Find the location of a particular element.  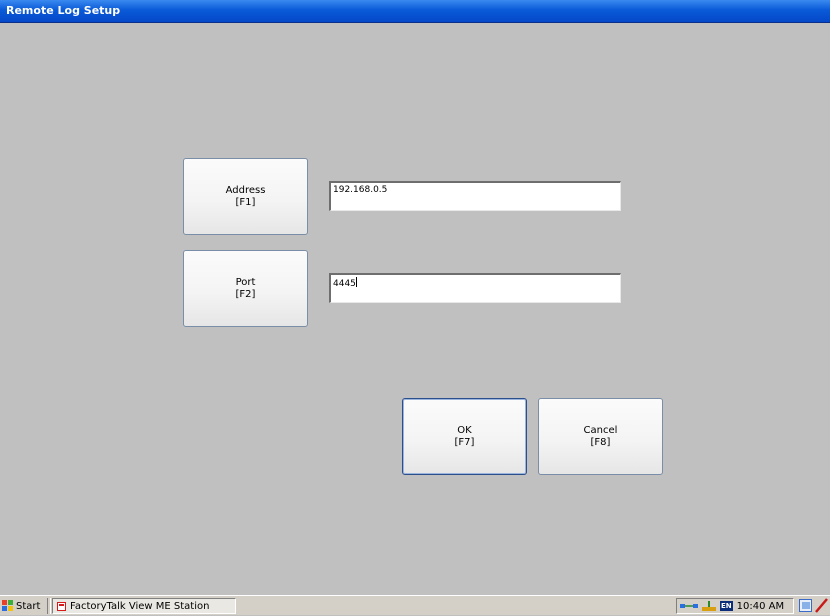

windows-flag-icon is located at coordinates (8, 606).